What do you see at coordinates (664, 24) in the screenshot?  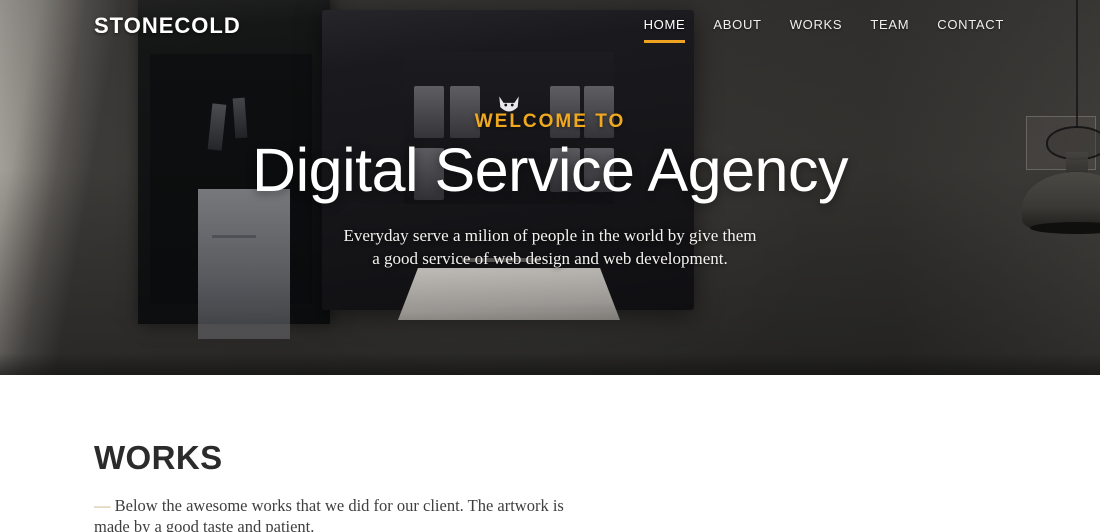 I see `nav-item-label: HOME` at bounding box center [664, 24].